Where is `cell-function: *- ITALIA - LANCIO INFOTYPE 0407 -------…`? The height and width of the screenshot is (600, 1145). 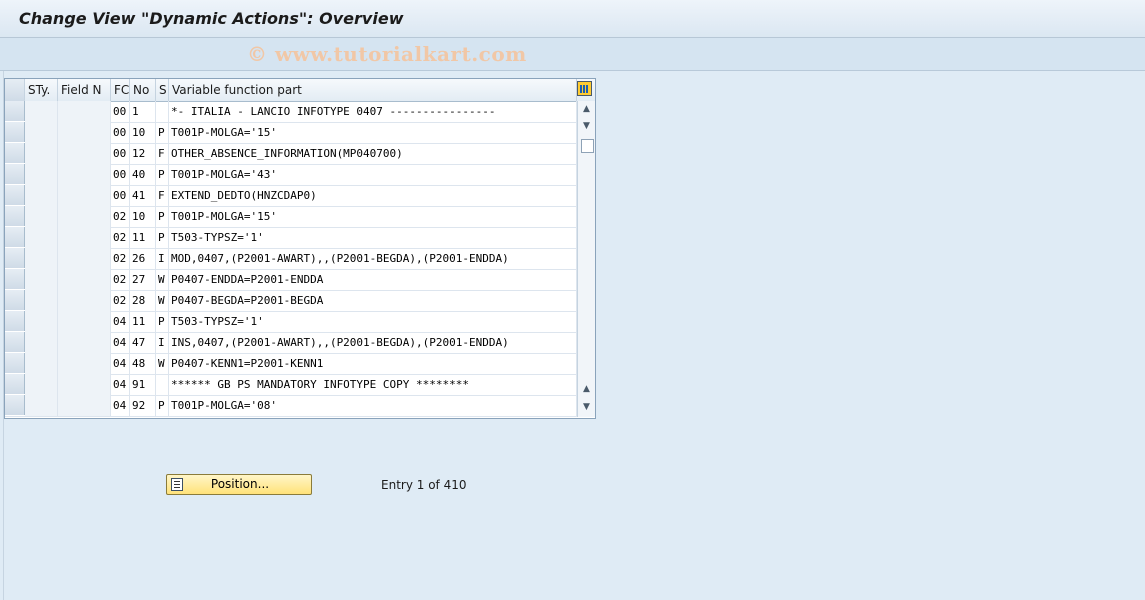
cell-function: *- ITALIA - LANCIO INFOTYPE 0407 -------… is located at coordinates (373, 111).